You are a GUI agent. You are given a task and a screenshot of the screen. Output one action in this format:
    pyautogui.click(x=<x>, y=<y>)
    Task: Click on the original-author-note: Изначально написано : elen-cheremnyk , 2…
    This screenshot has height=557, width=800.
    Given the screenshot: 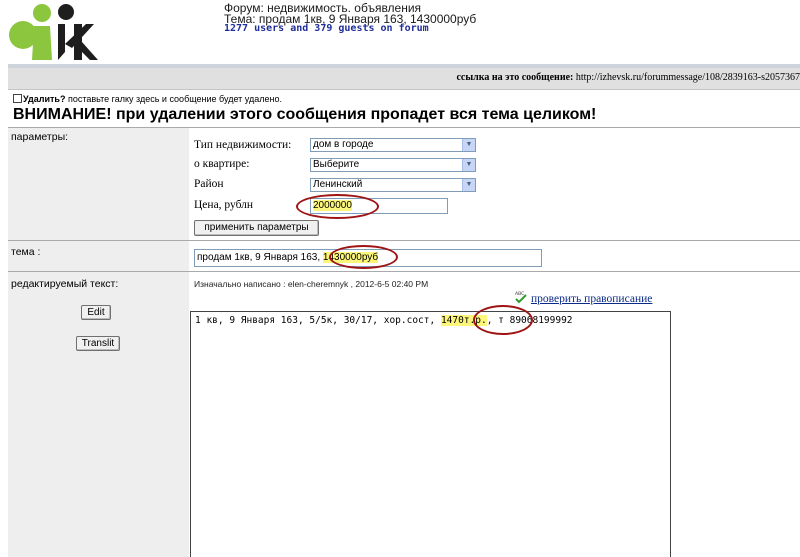 What is the action you would take?
    pyautogui.click(x=311, y=284)
    